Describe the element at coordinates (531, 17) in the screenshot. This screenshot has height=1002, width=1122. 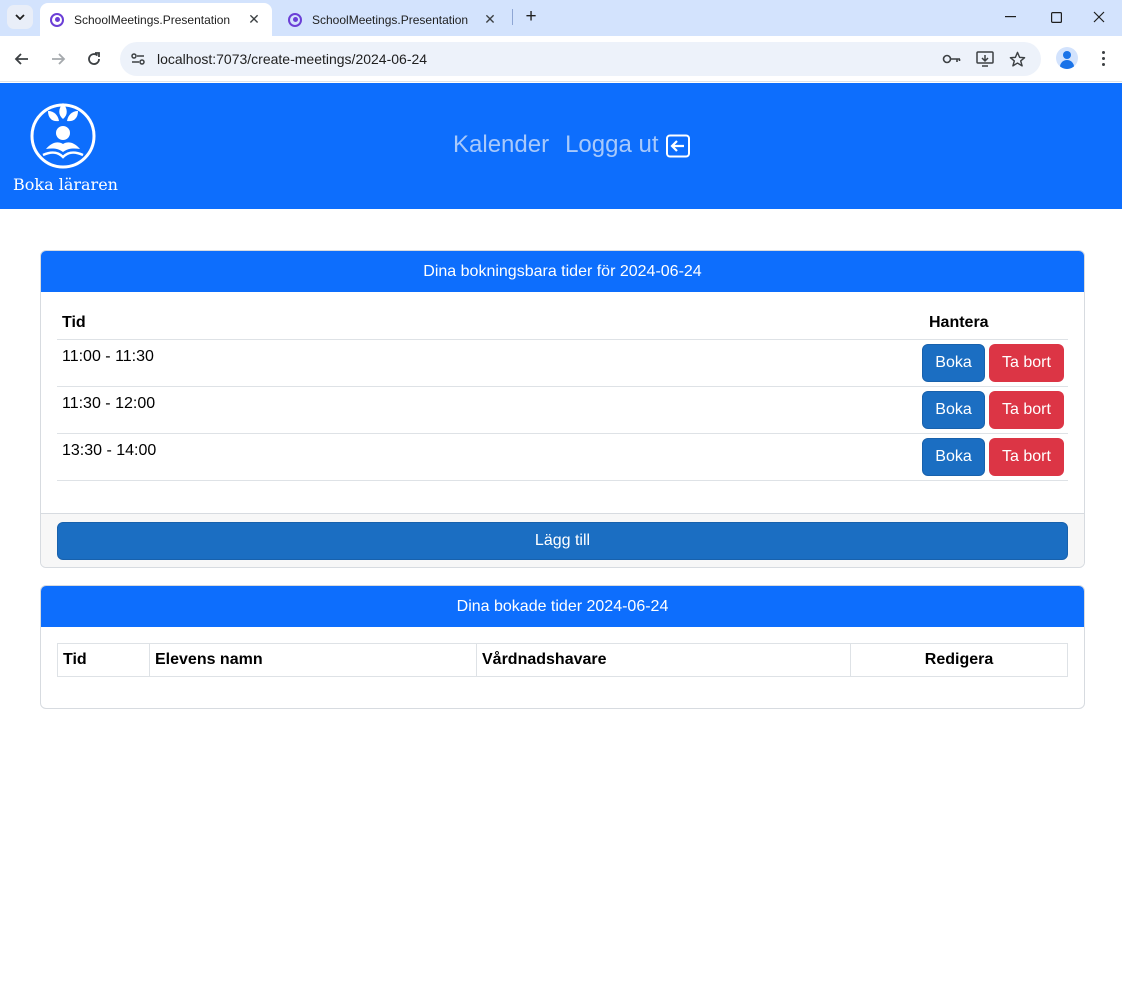
I see `new-tab-plus-icon: +` at that location.